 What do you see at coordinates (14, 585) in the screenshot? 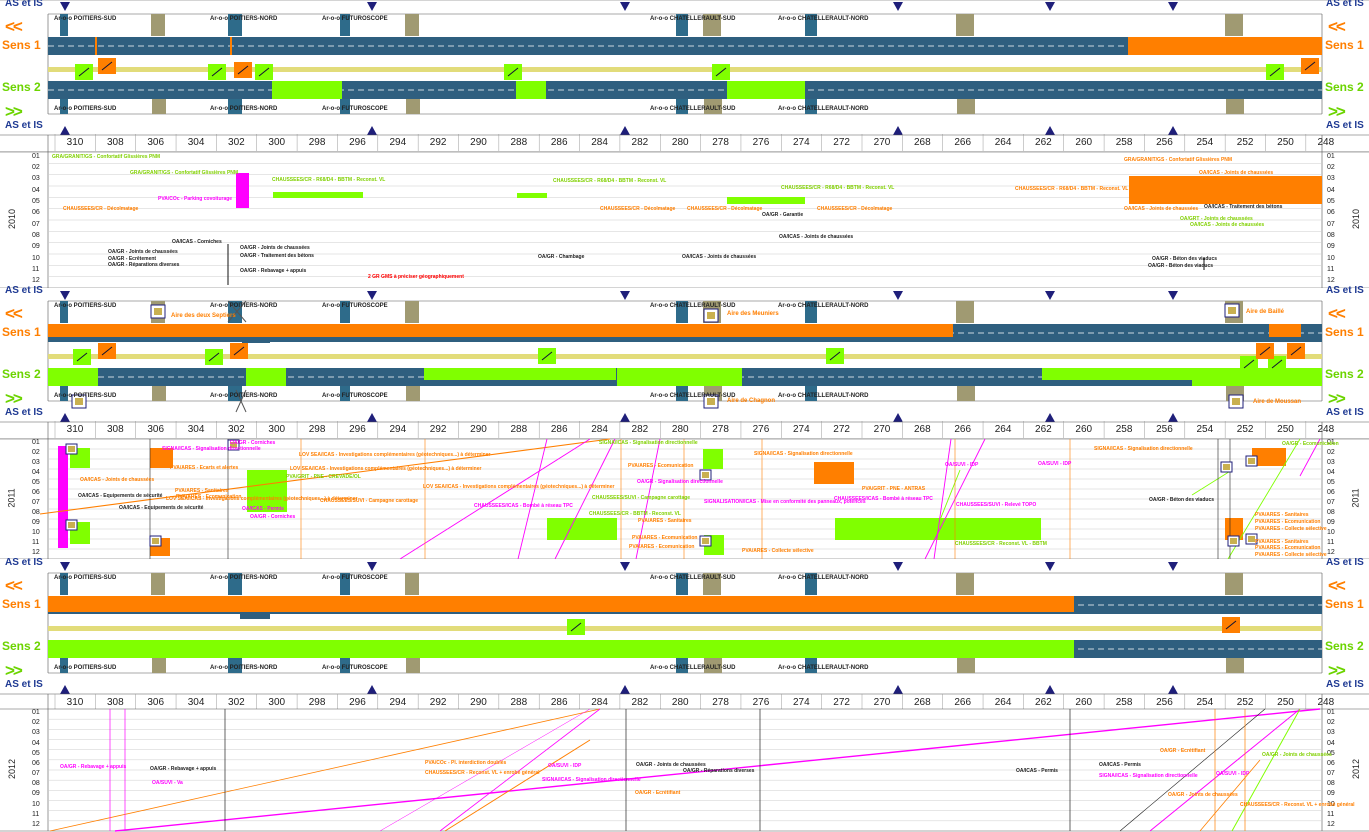
I see `left-arrows-icon: <<` at bounding box center [14, 585].